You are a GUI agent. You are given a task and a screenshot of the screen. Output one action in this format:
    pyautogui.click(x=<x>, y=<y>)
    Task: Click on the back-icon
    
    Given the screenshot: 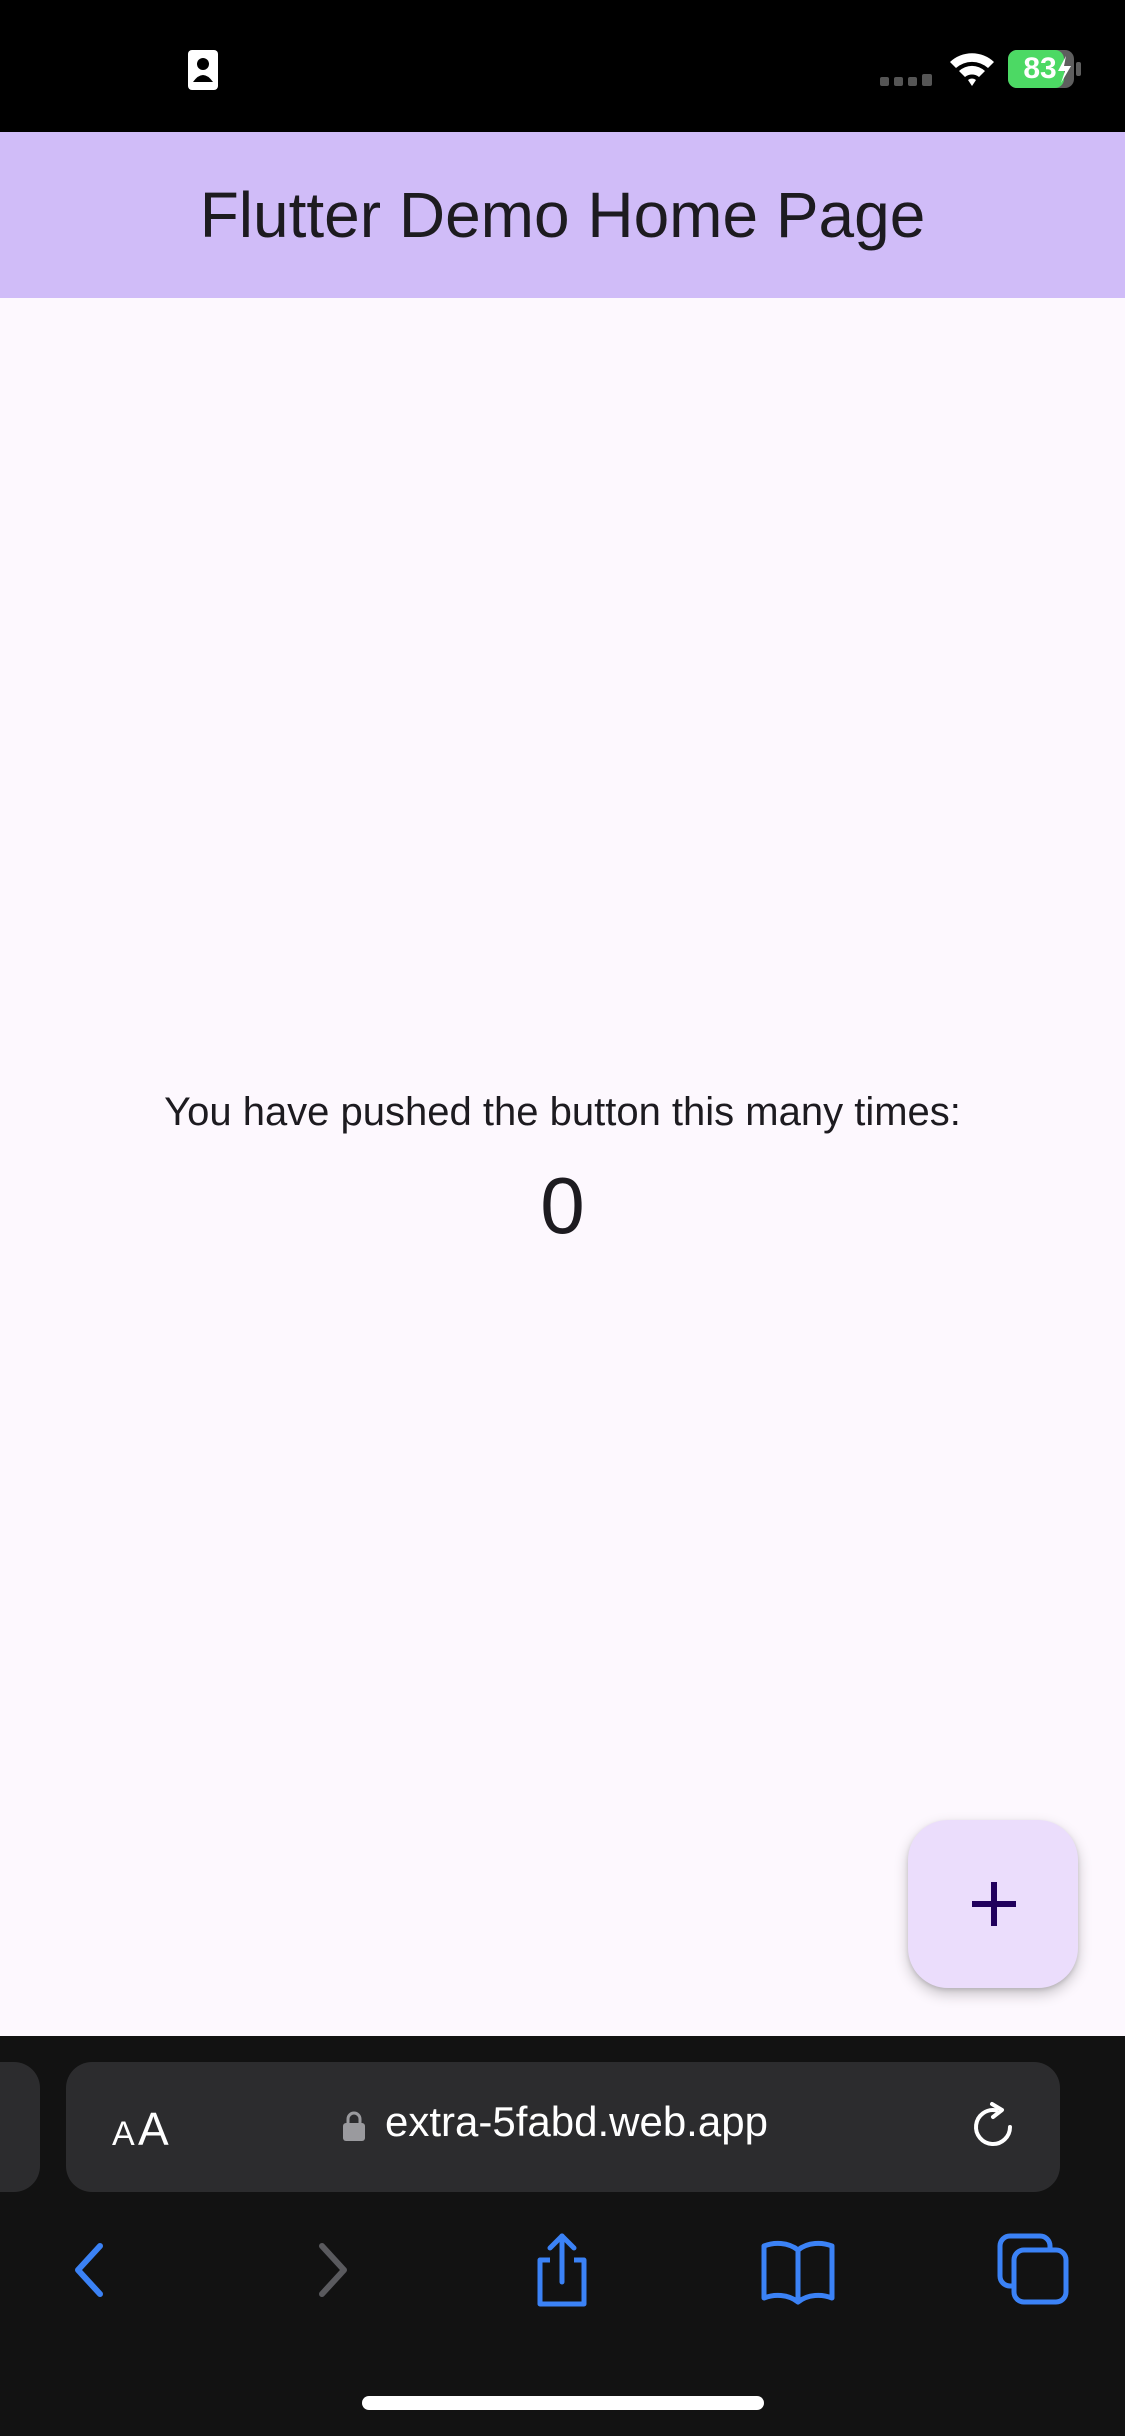 What is the action you would take?
    pyautogui.click(x=98, y=2270)
    